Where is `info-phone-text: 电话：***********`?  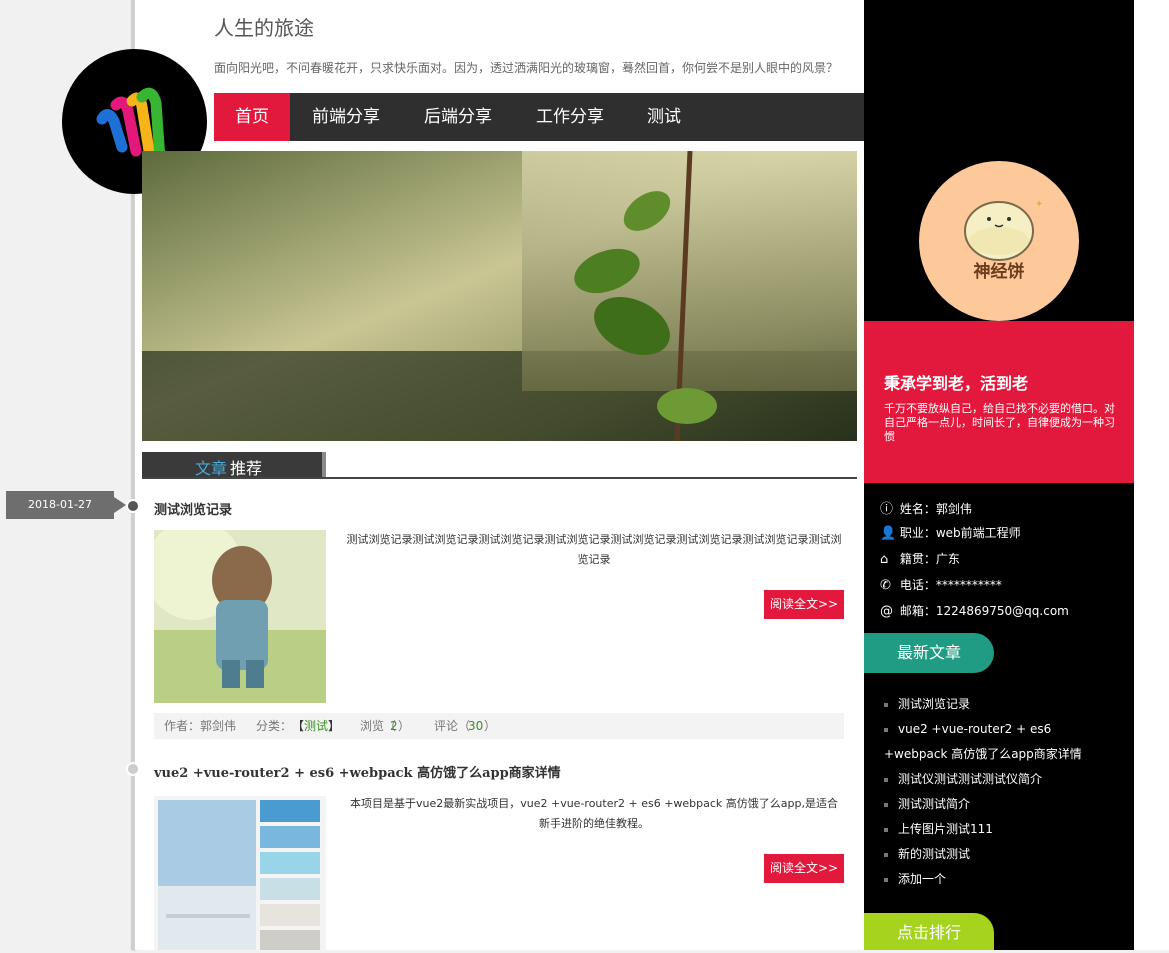
info-phone-text: 电话：*********** is located at coordinates (950, 585).